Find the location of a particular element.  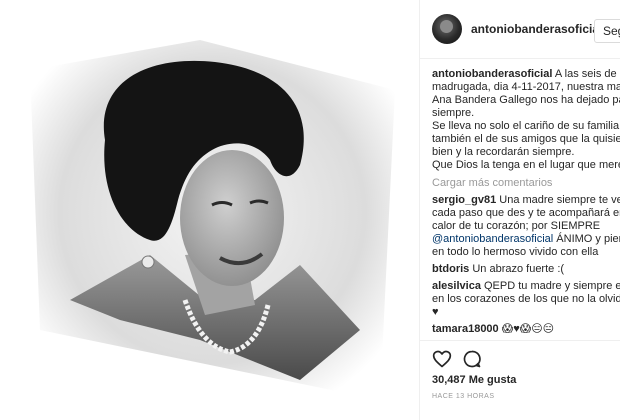

comment-username: tamara18000 is located at coordinates (465, 329).